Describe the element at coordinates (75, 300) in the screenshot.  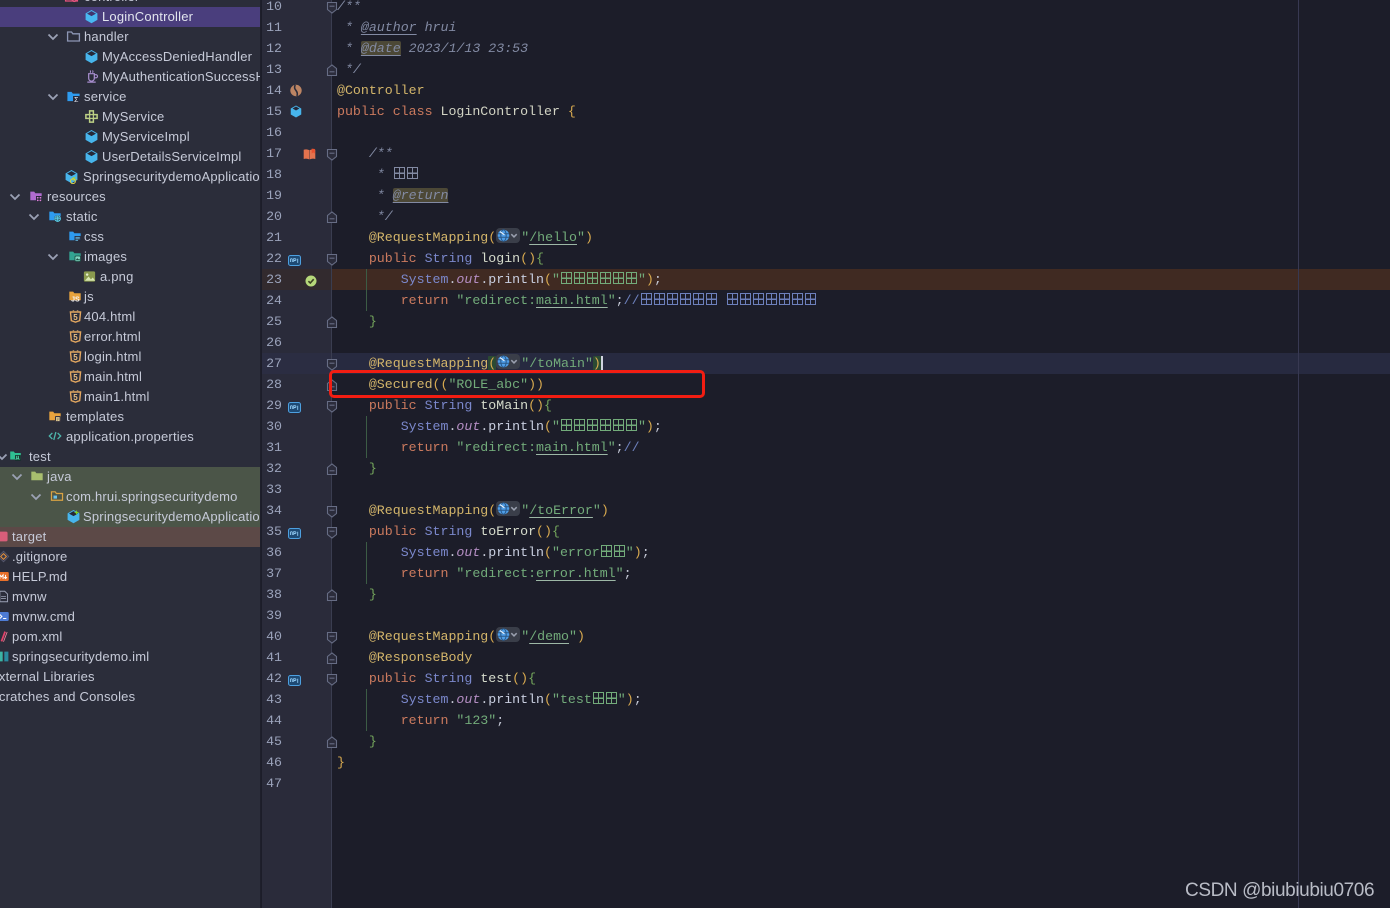
I see `svg-text: JS` at that location.